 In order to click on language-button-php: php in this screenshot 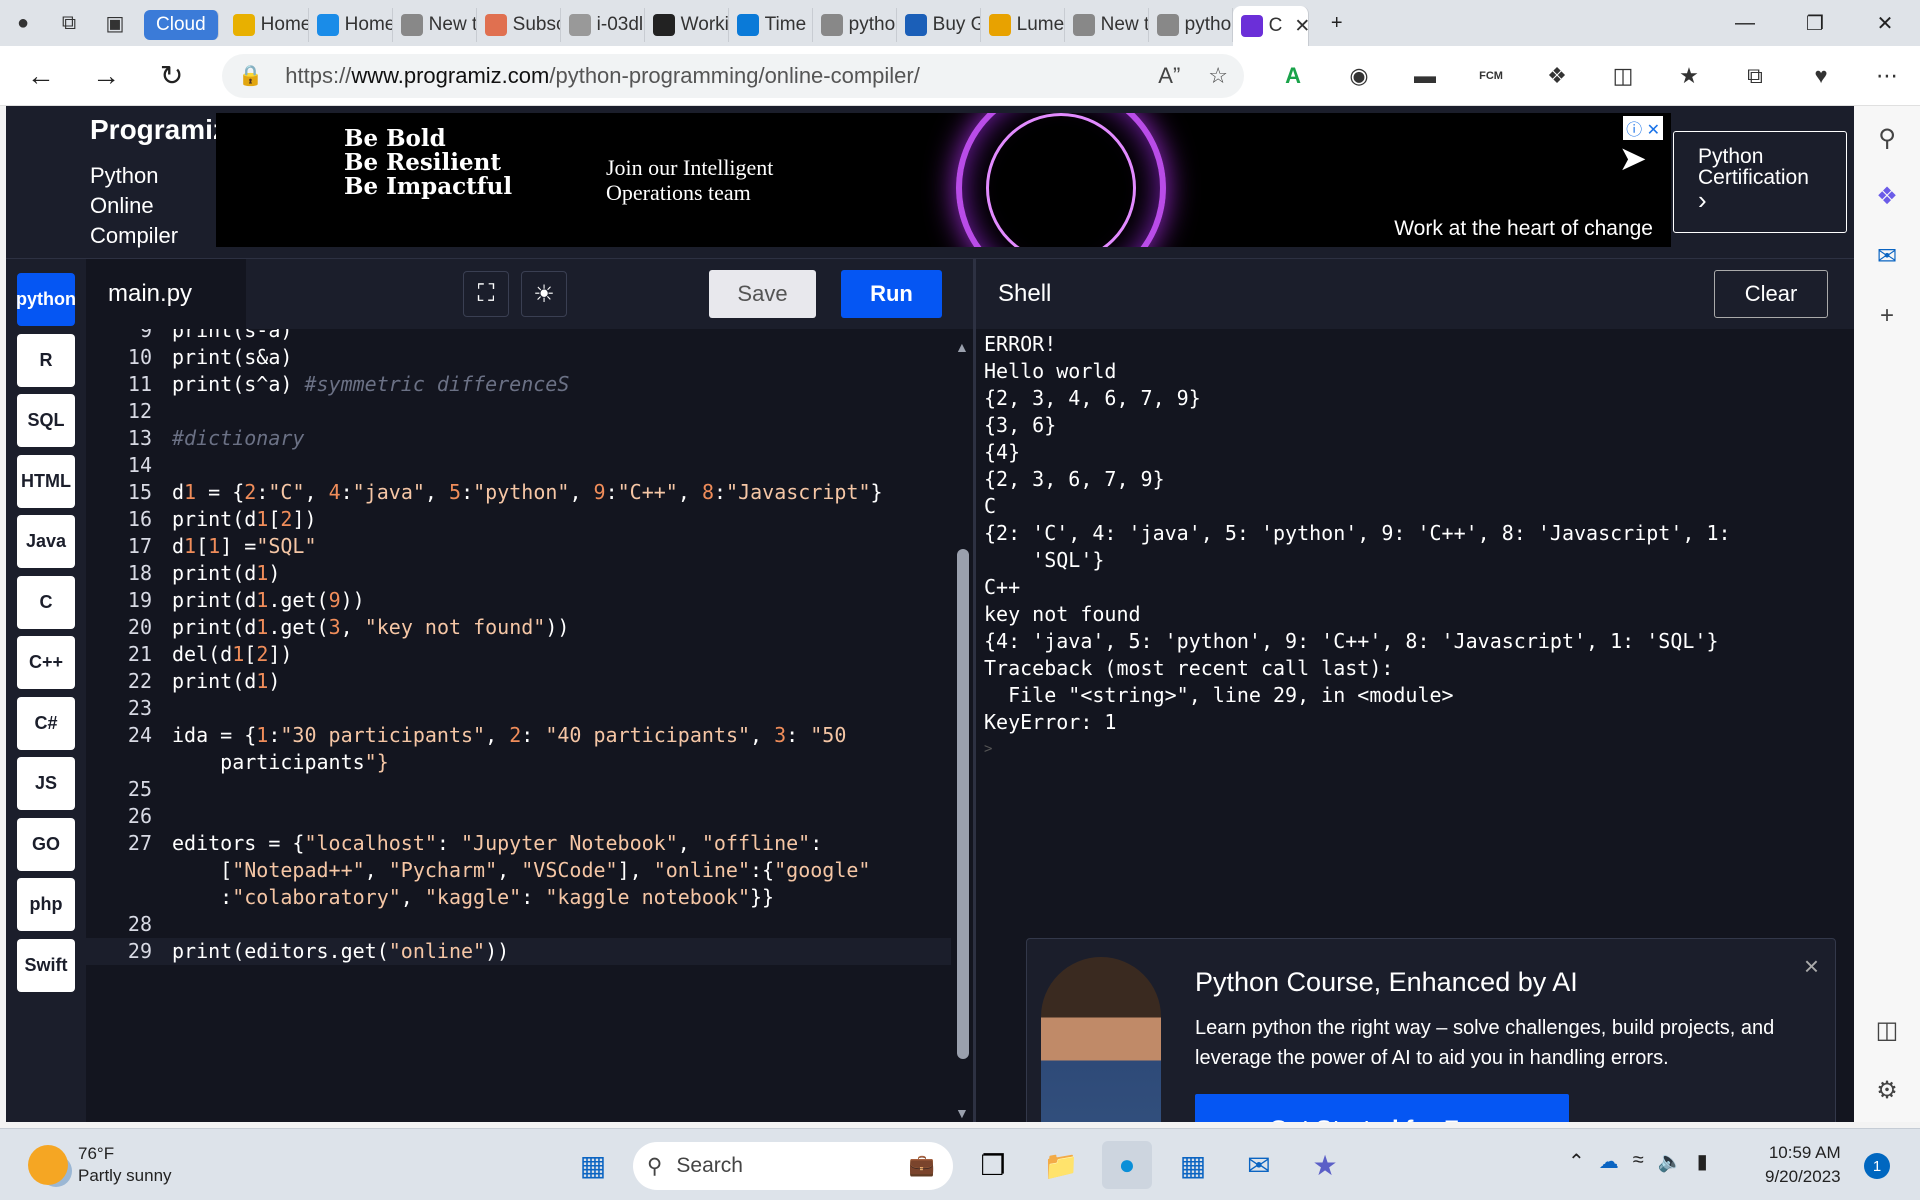, I will do `click(46, 904)`.